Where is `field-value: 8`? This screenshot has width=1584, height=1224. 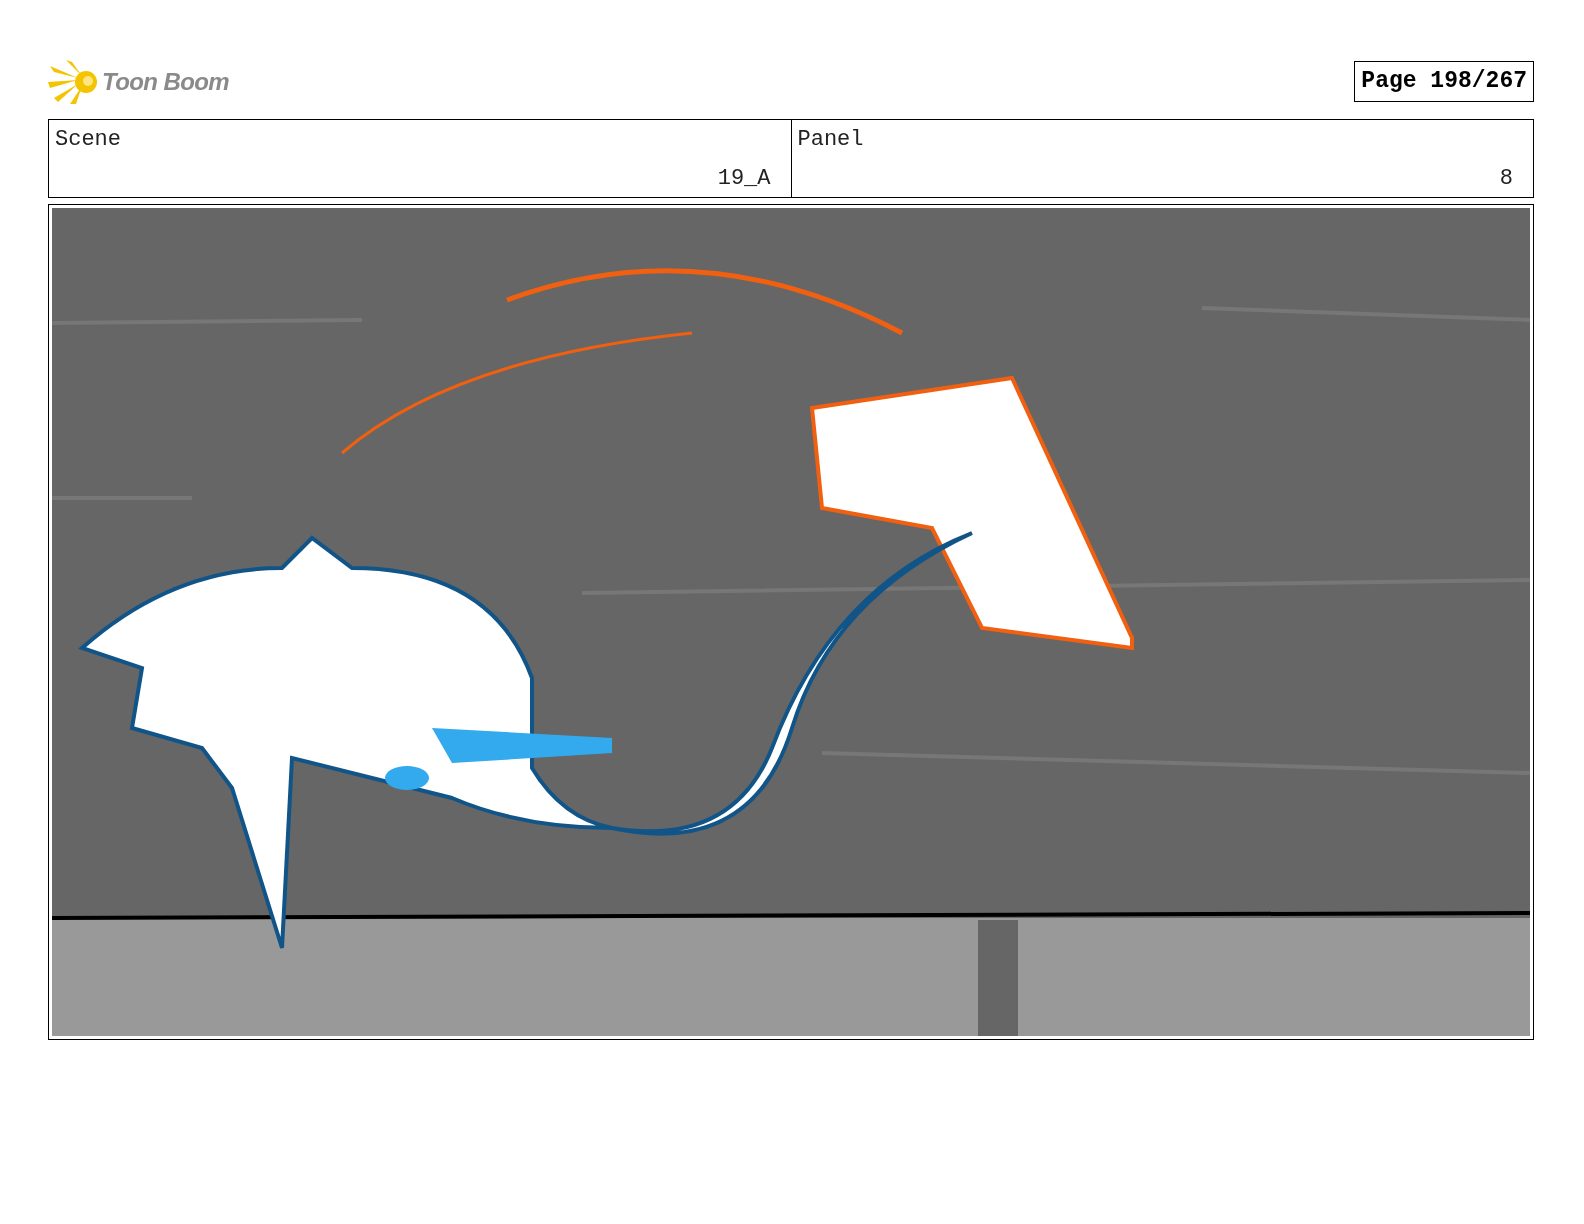 field-value: 8 is located at coordinates (1506, 179).